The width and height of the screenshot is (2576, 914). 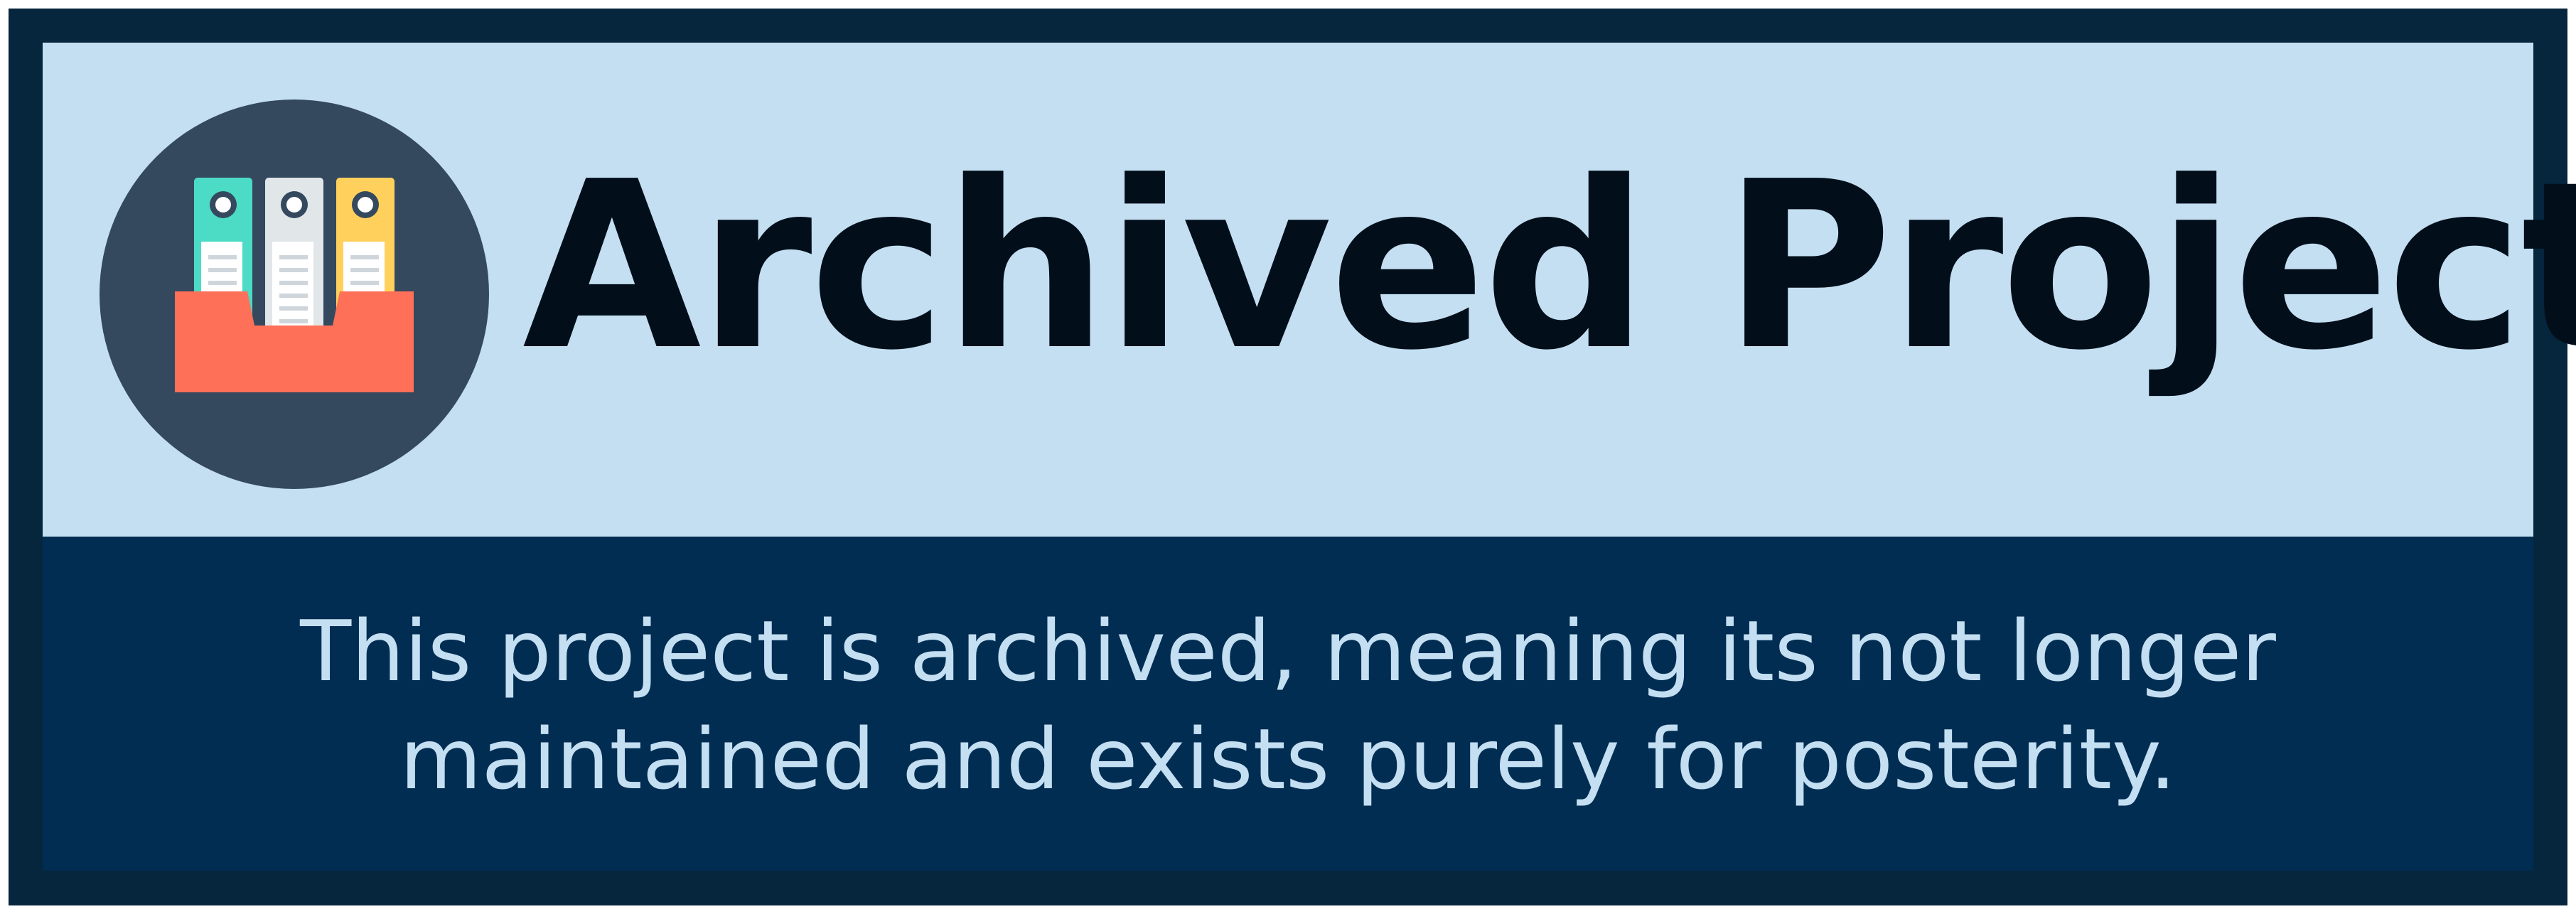 I want to click on archive-binders-icon-graphic, so click(x=294, y=285).